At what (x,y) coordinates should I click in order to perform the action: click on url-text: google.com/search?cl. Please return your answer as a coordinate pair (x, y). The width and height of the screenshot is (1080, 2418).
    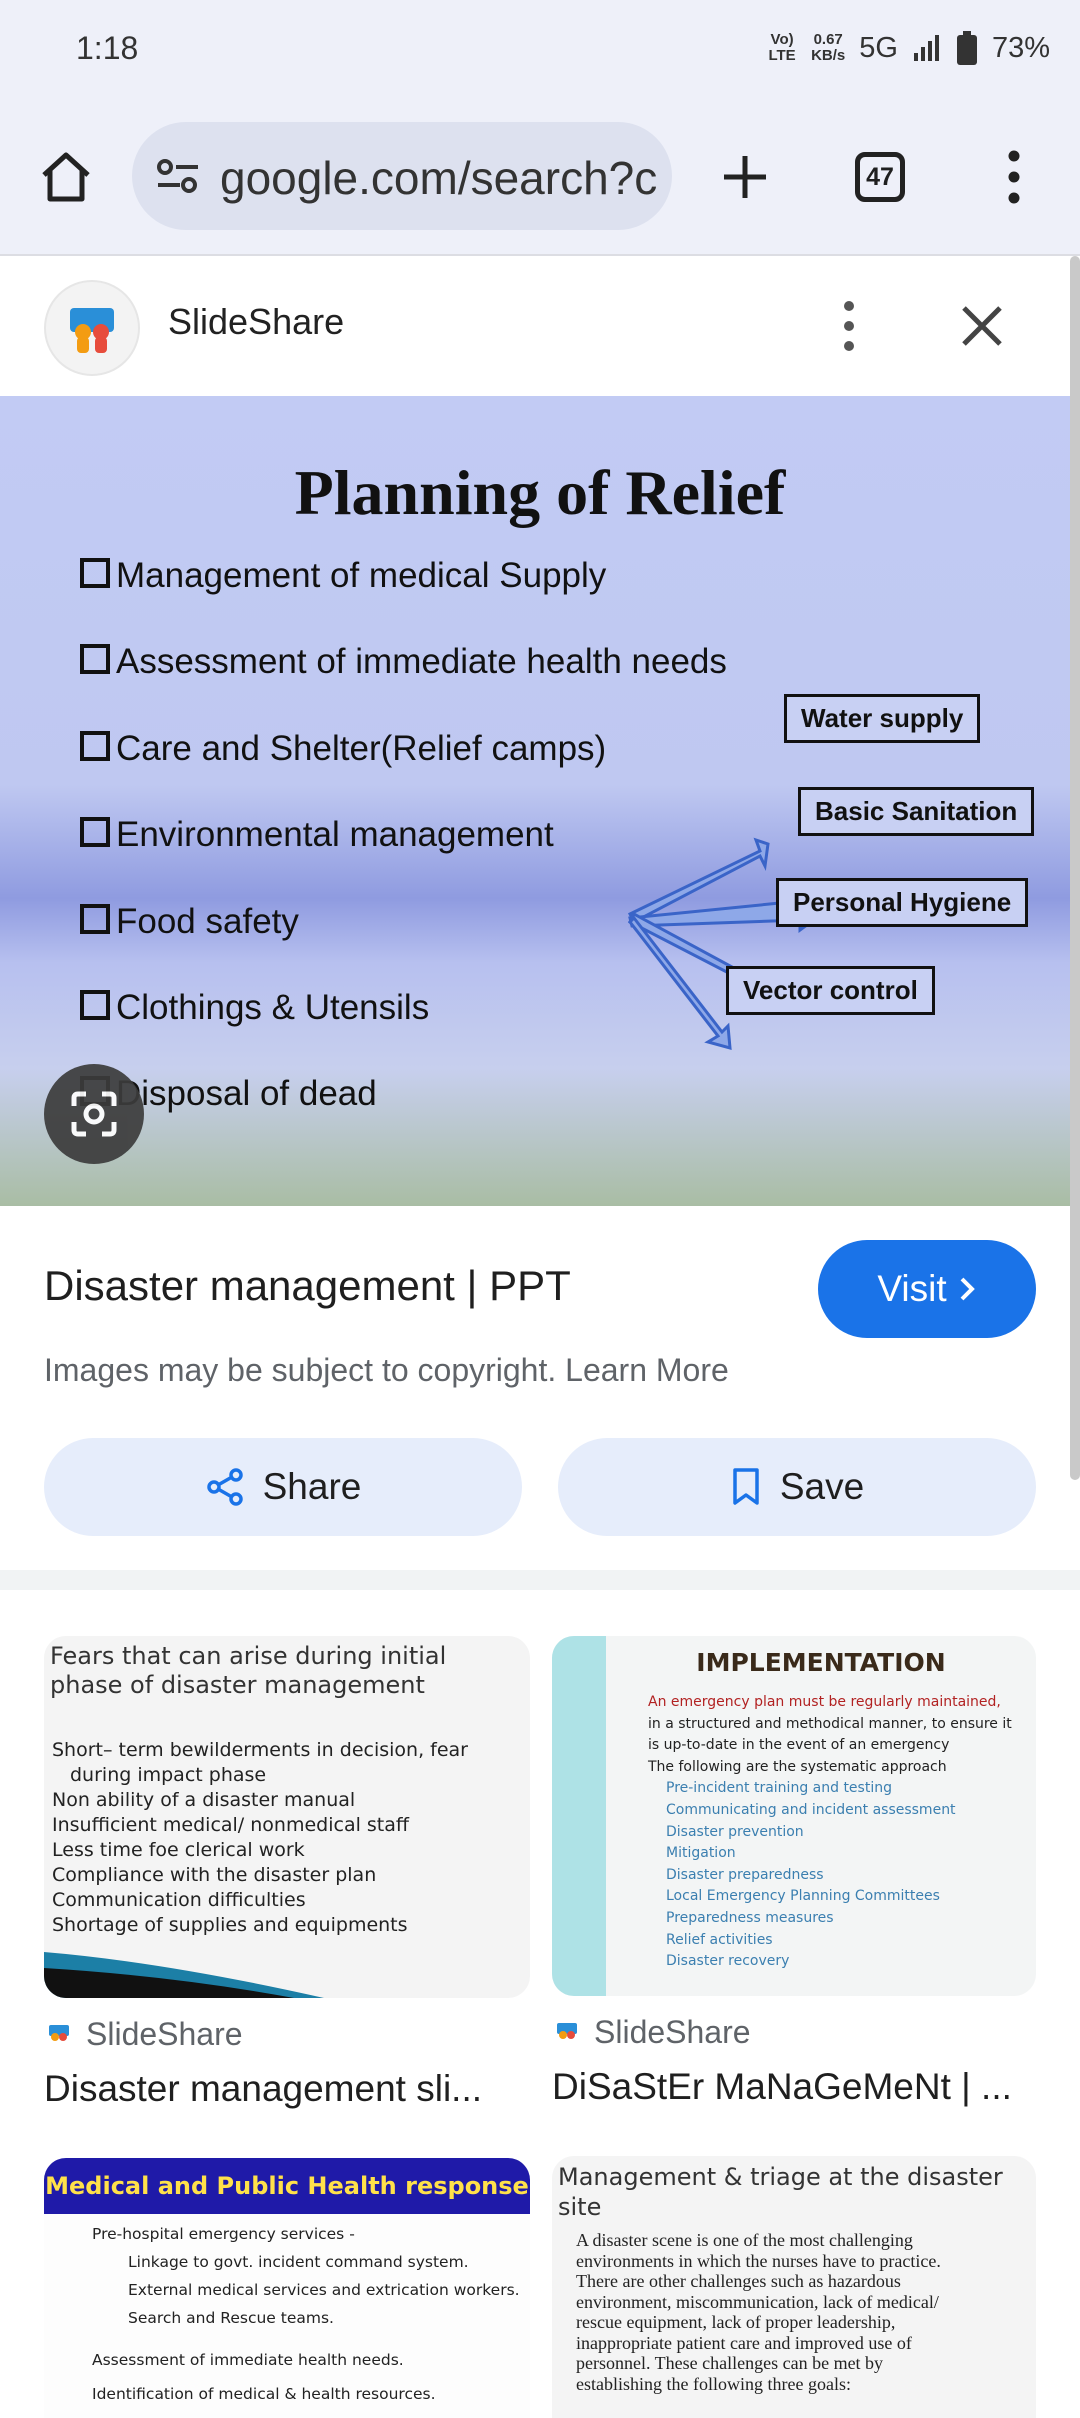
    Looking at the image, I should click on (440, 178).